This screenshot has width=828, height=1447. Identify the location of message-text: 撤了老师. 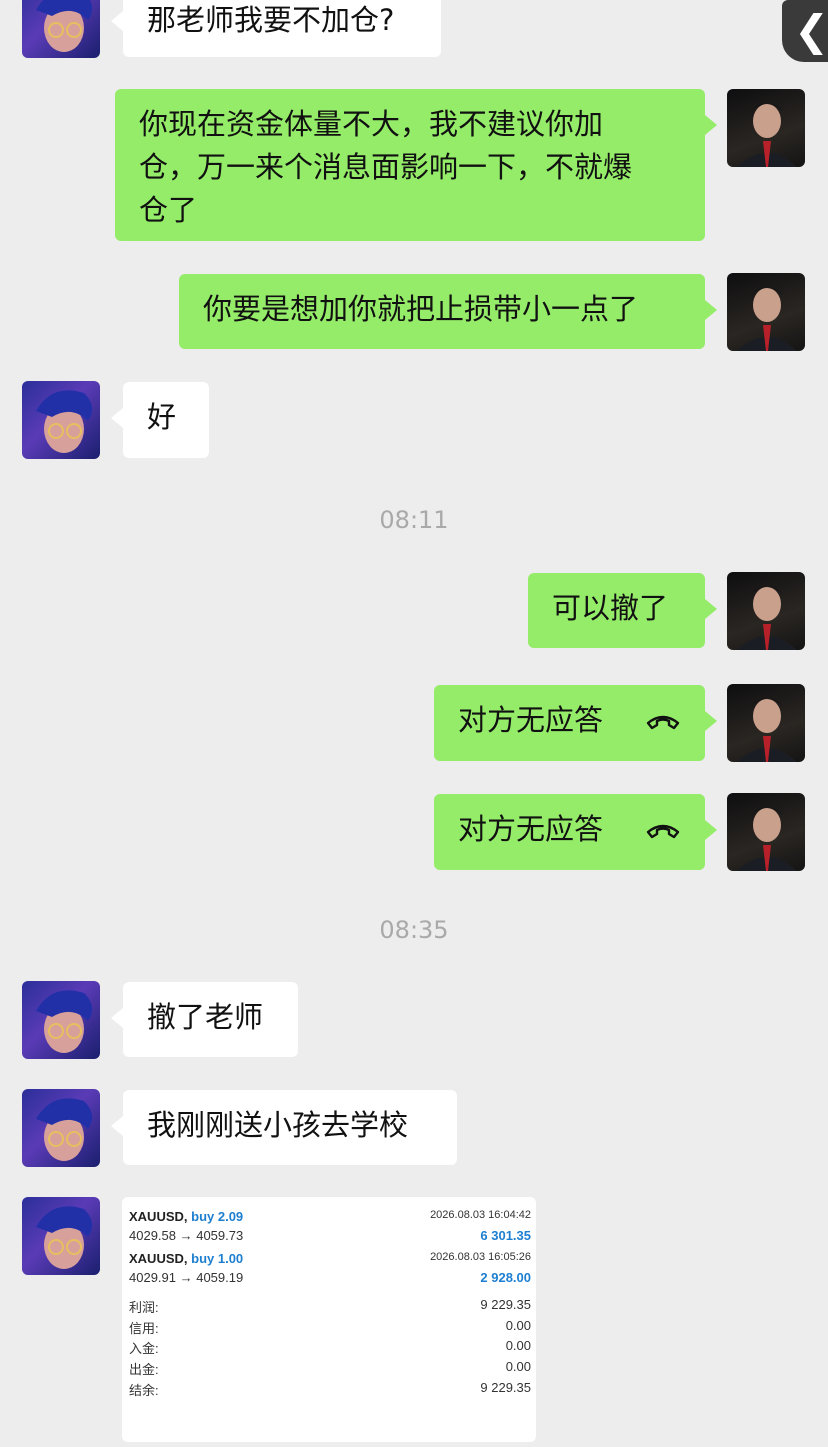
(205, 1017).